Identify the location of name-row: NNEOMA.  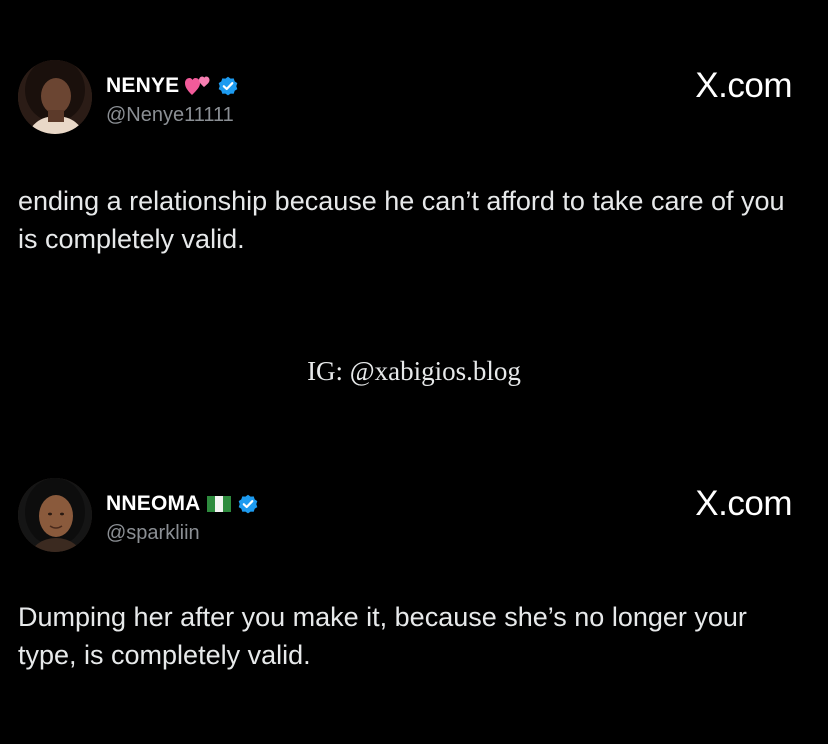
(182, 504).